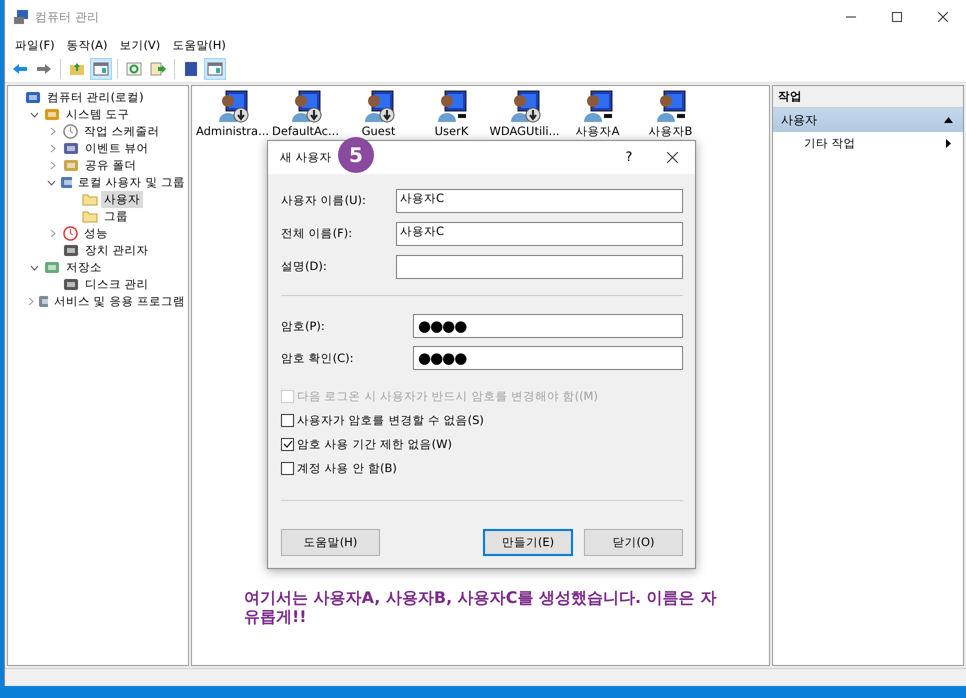 The width and height of the screenshot is (966, 698). What do you see at coordinates (897, 17) in the screenshot?
I see `maximize-icon` at bounding box center [897, 17].